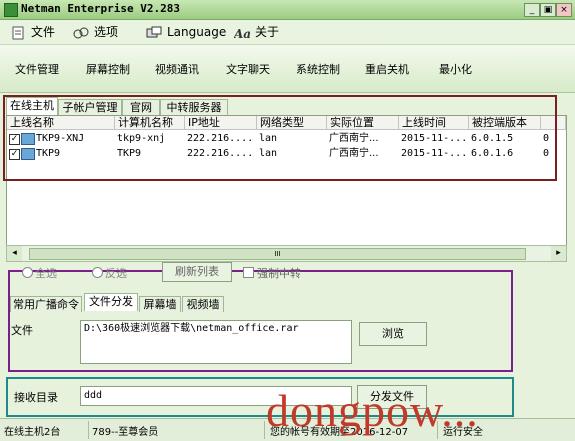 Image resolution: width=575 pixels, height=441 pixels. What do you see at coordinates (22, 330) in the screenshot?
I see `file-label: 文件` at bounding box center [22, 330].